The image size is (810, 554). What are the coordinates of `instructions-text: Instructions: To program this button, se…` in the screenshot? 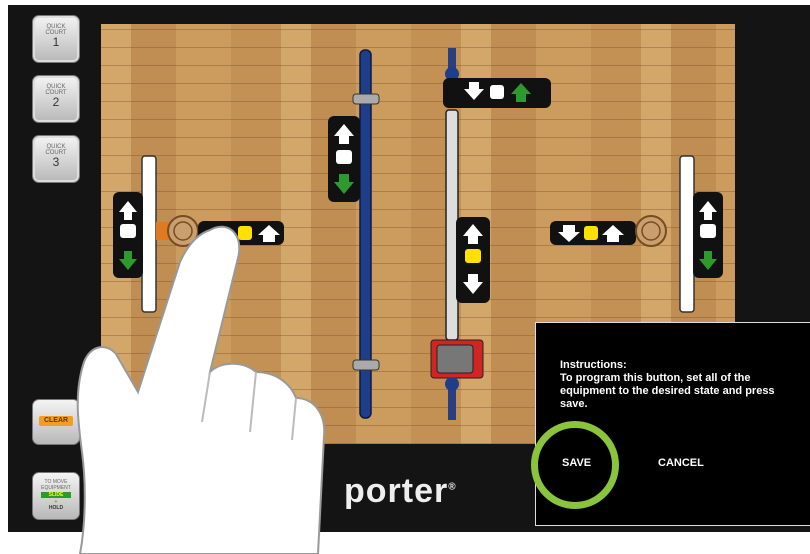 It's located at (680, 385).